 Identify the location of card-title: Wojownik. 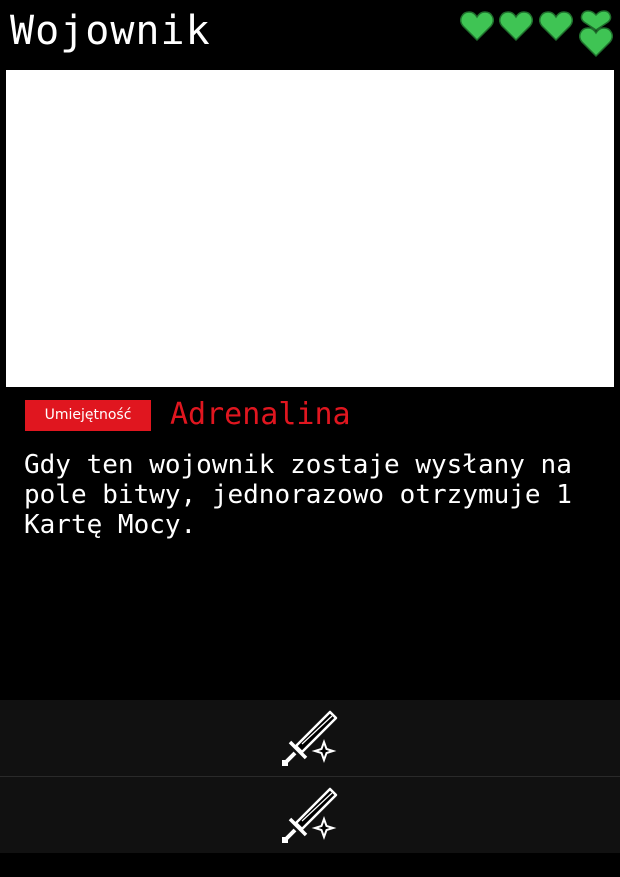
(110, 31).